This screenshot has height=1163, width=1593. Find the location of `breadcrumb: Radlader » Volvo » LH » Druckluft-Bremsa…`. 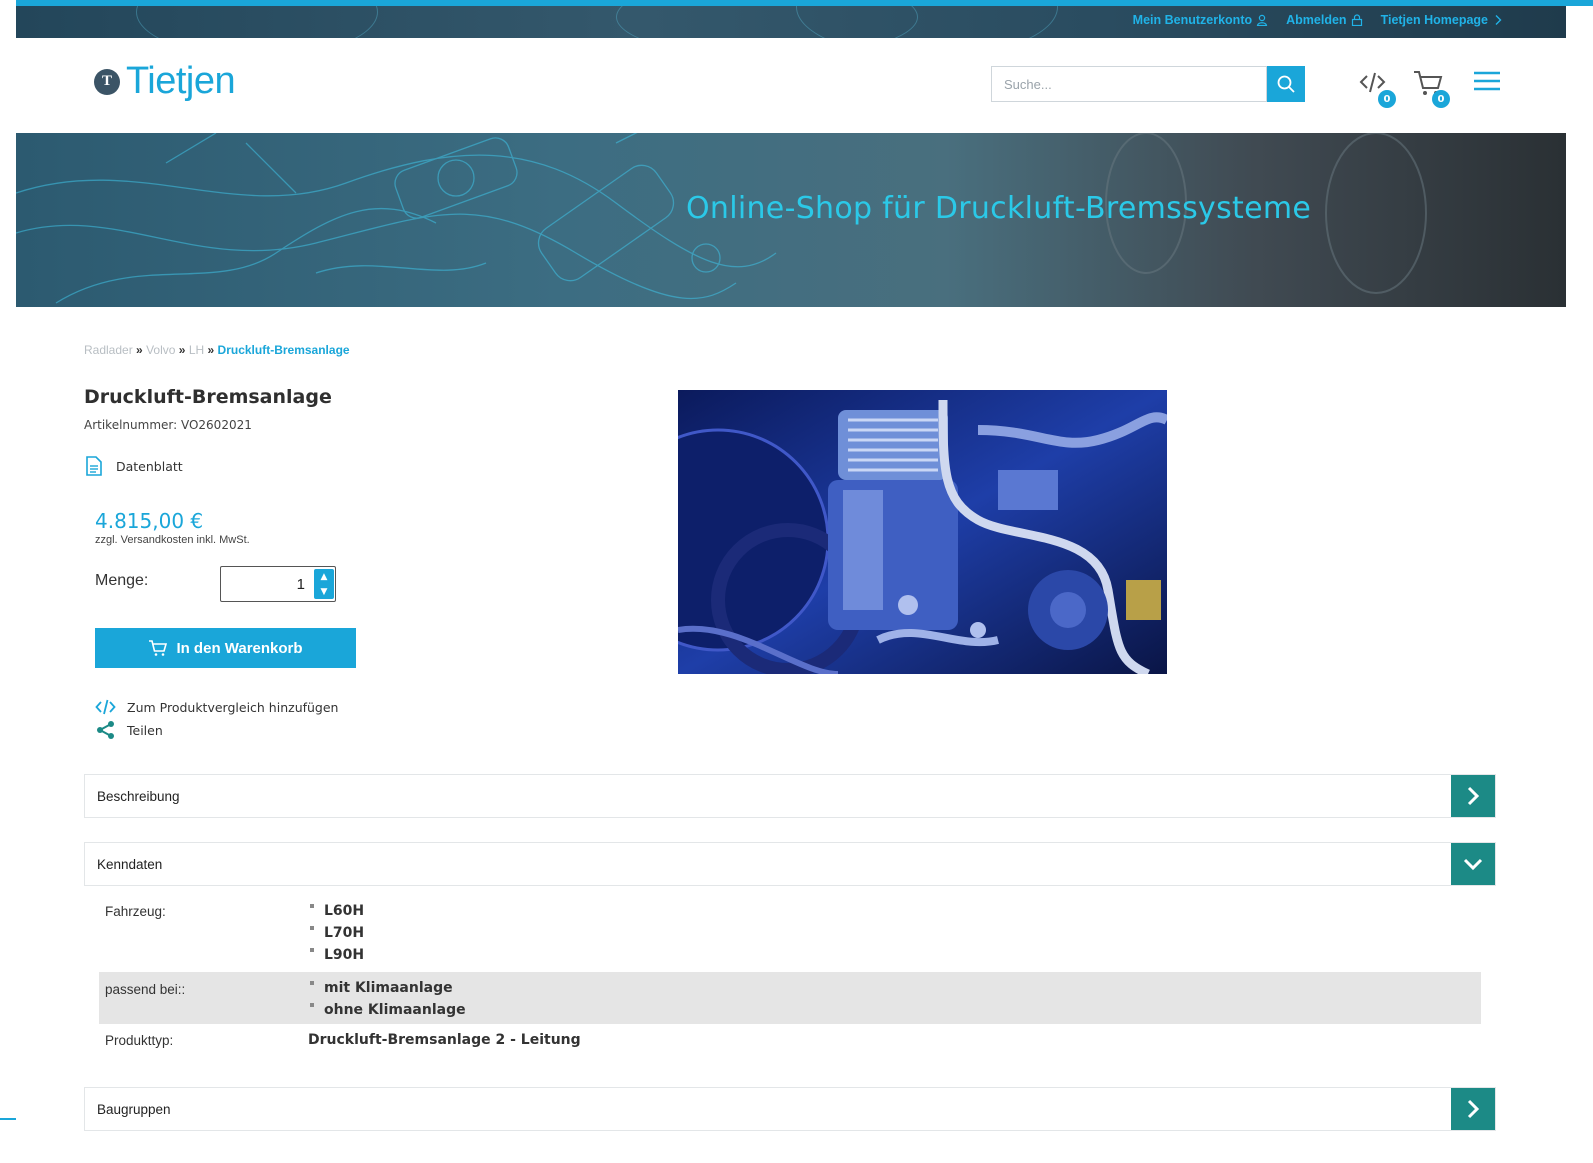

breadcrumb: Radlader » Volvo » LH » Druckluft-Bremsa… is located at coordinates (217, 350).